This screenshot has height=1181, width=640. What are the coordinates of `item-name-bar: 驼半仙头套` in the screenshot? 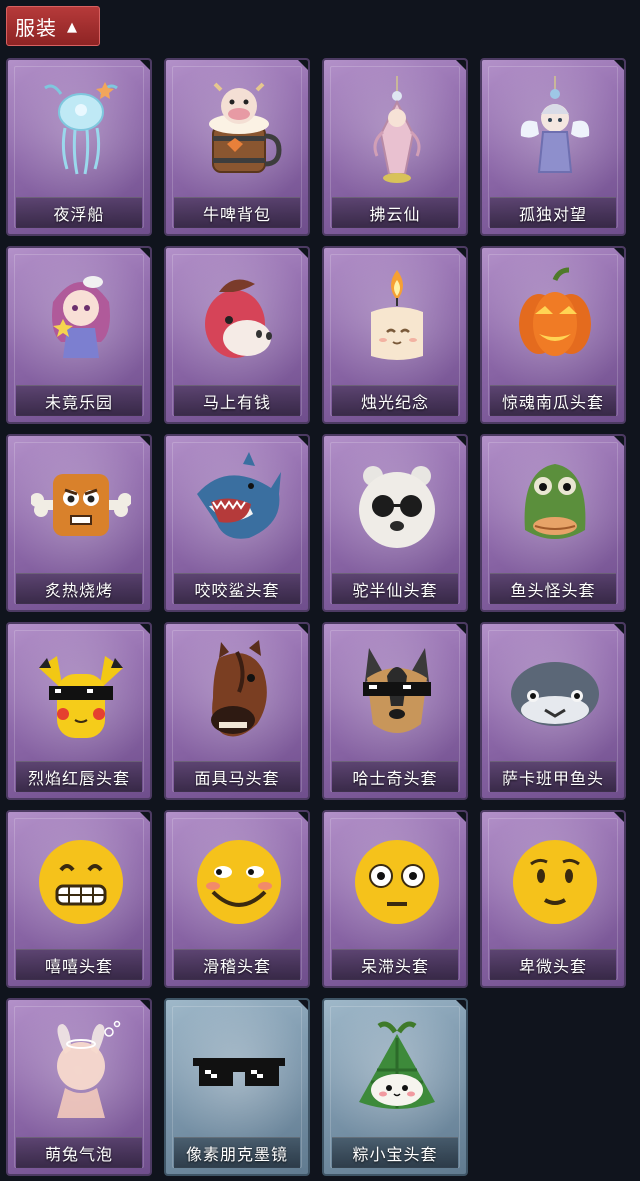 It's located at (395, 588).